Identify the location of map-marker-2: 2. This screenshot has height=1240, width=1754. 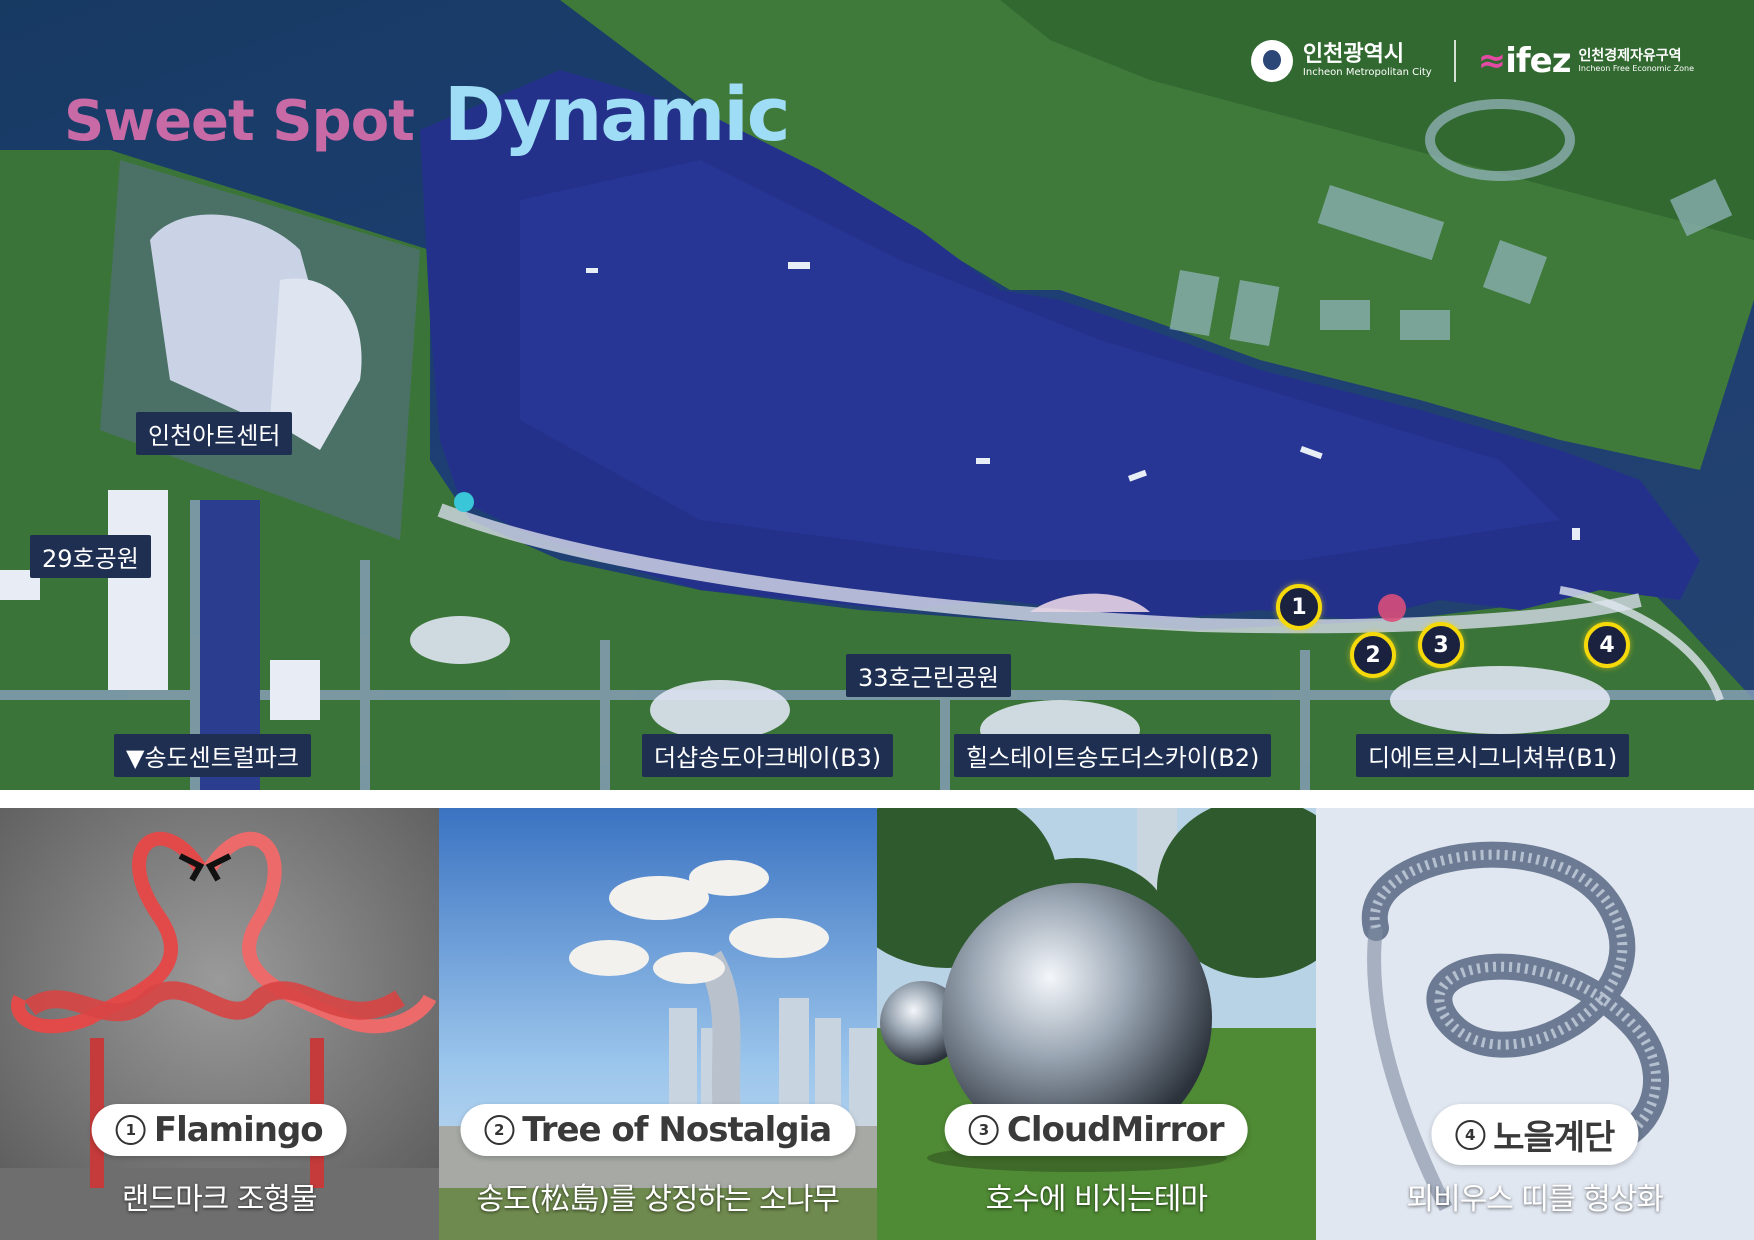
(1373, 655).